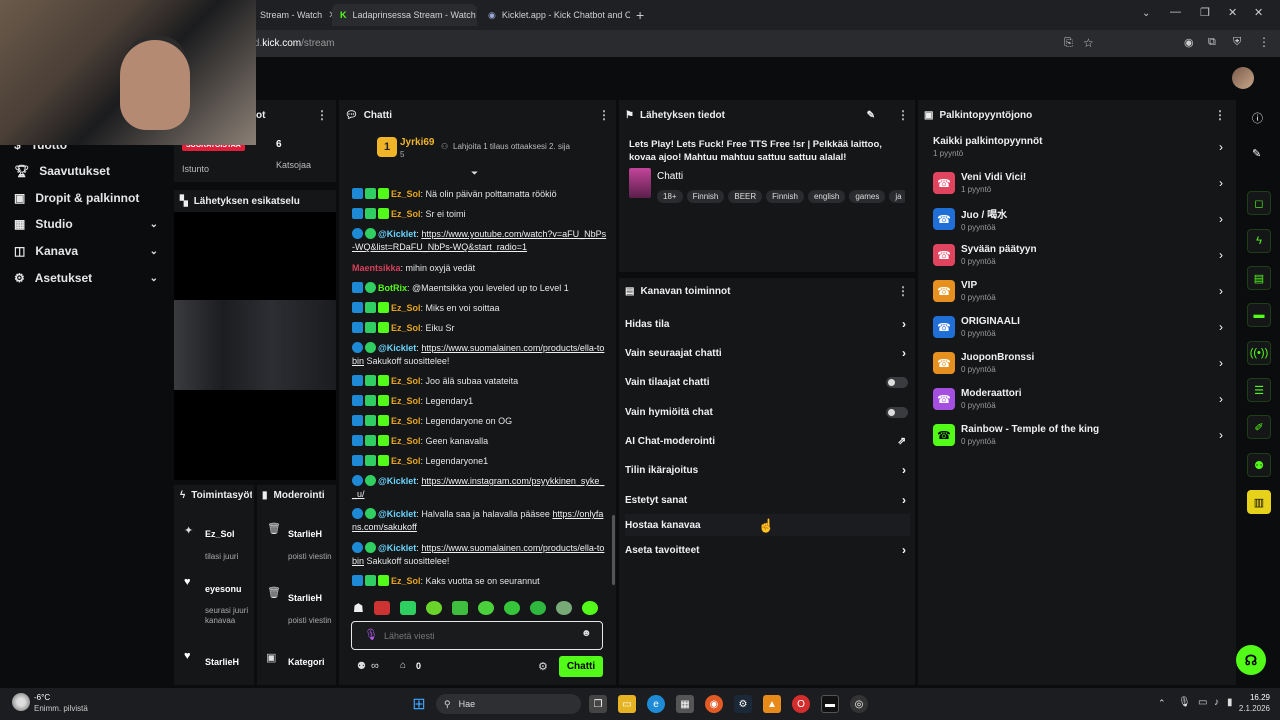 This screenshot has width=1280, height=720. Describe the element at coordinates (1078, 291) in the screenshot. I see `reward-item: ☎ VIP 0 pyyntöä ›` at that location.